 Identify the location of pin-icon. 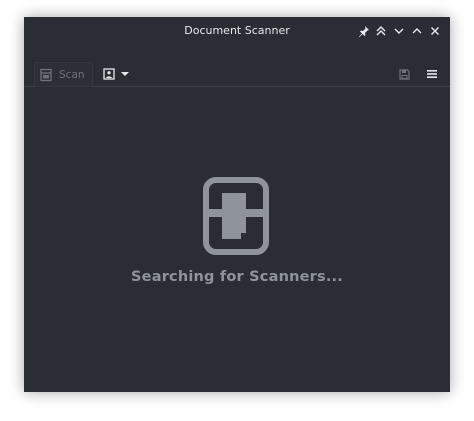
(364, 31).